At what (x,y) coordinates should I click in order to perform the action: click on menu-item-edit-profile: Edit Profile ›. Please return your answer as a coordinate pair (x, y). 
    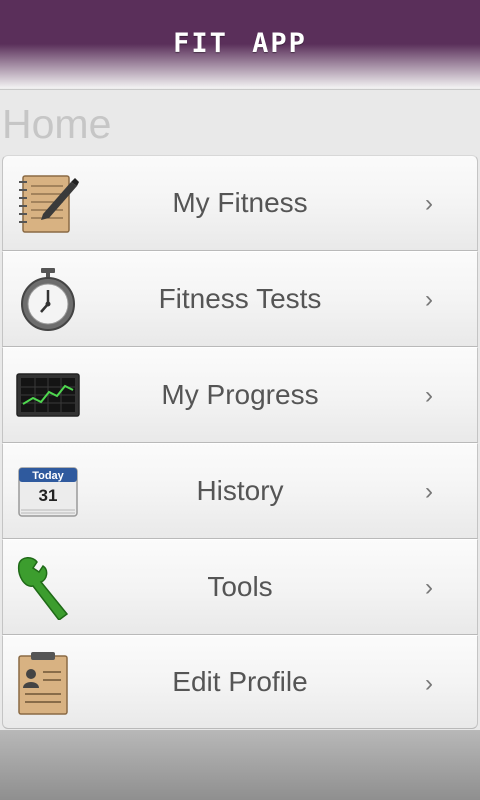
    Looking at the image, I should click on (240, 682).